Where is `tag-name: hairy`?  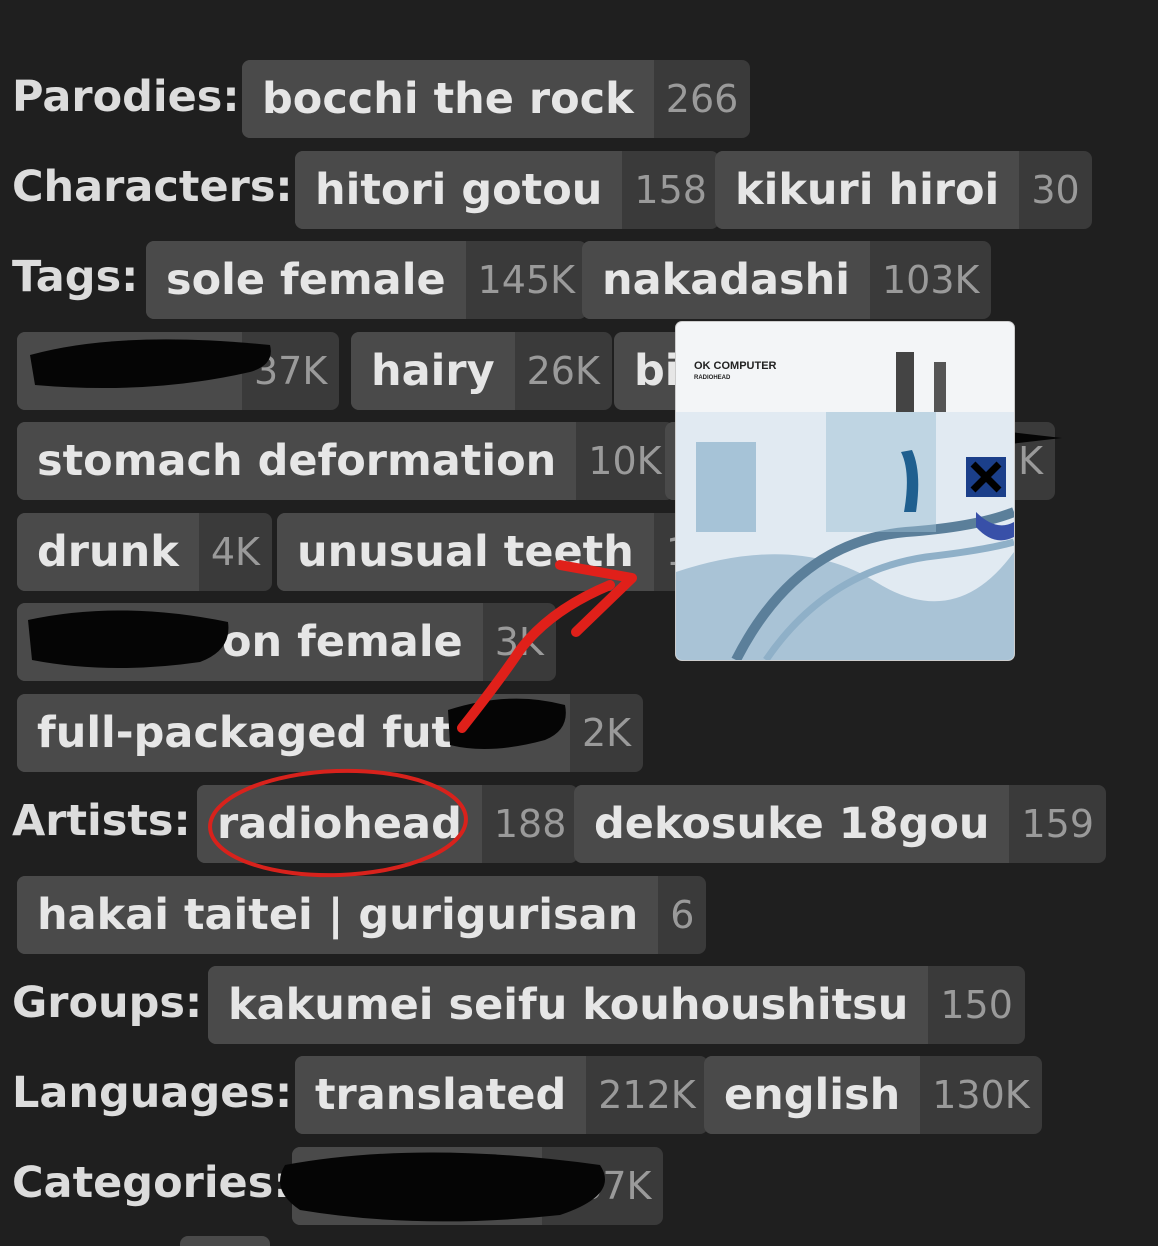
tag-name: hairy is located at coordinates (433, 371).